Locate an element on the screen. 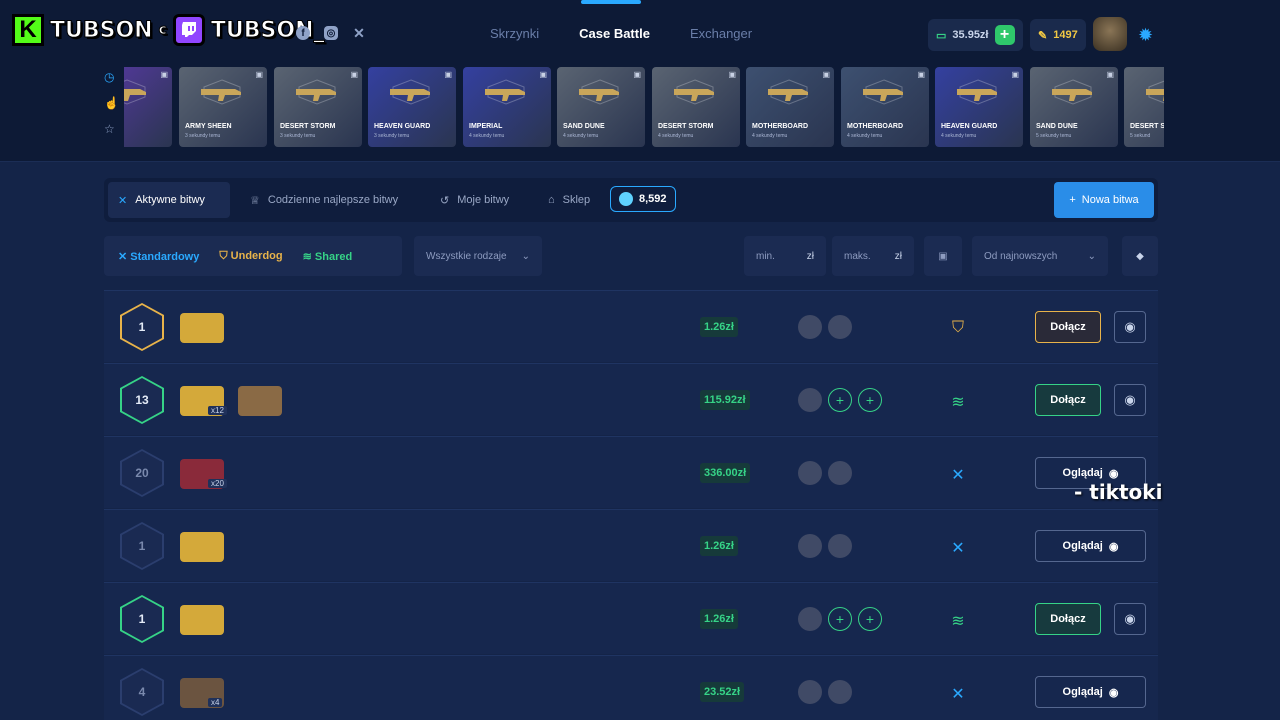 The height and width of the screenshot is (720, 1280). new-battle-button: + Nowa bitwa is located at coordinates (1104, 200).